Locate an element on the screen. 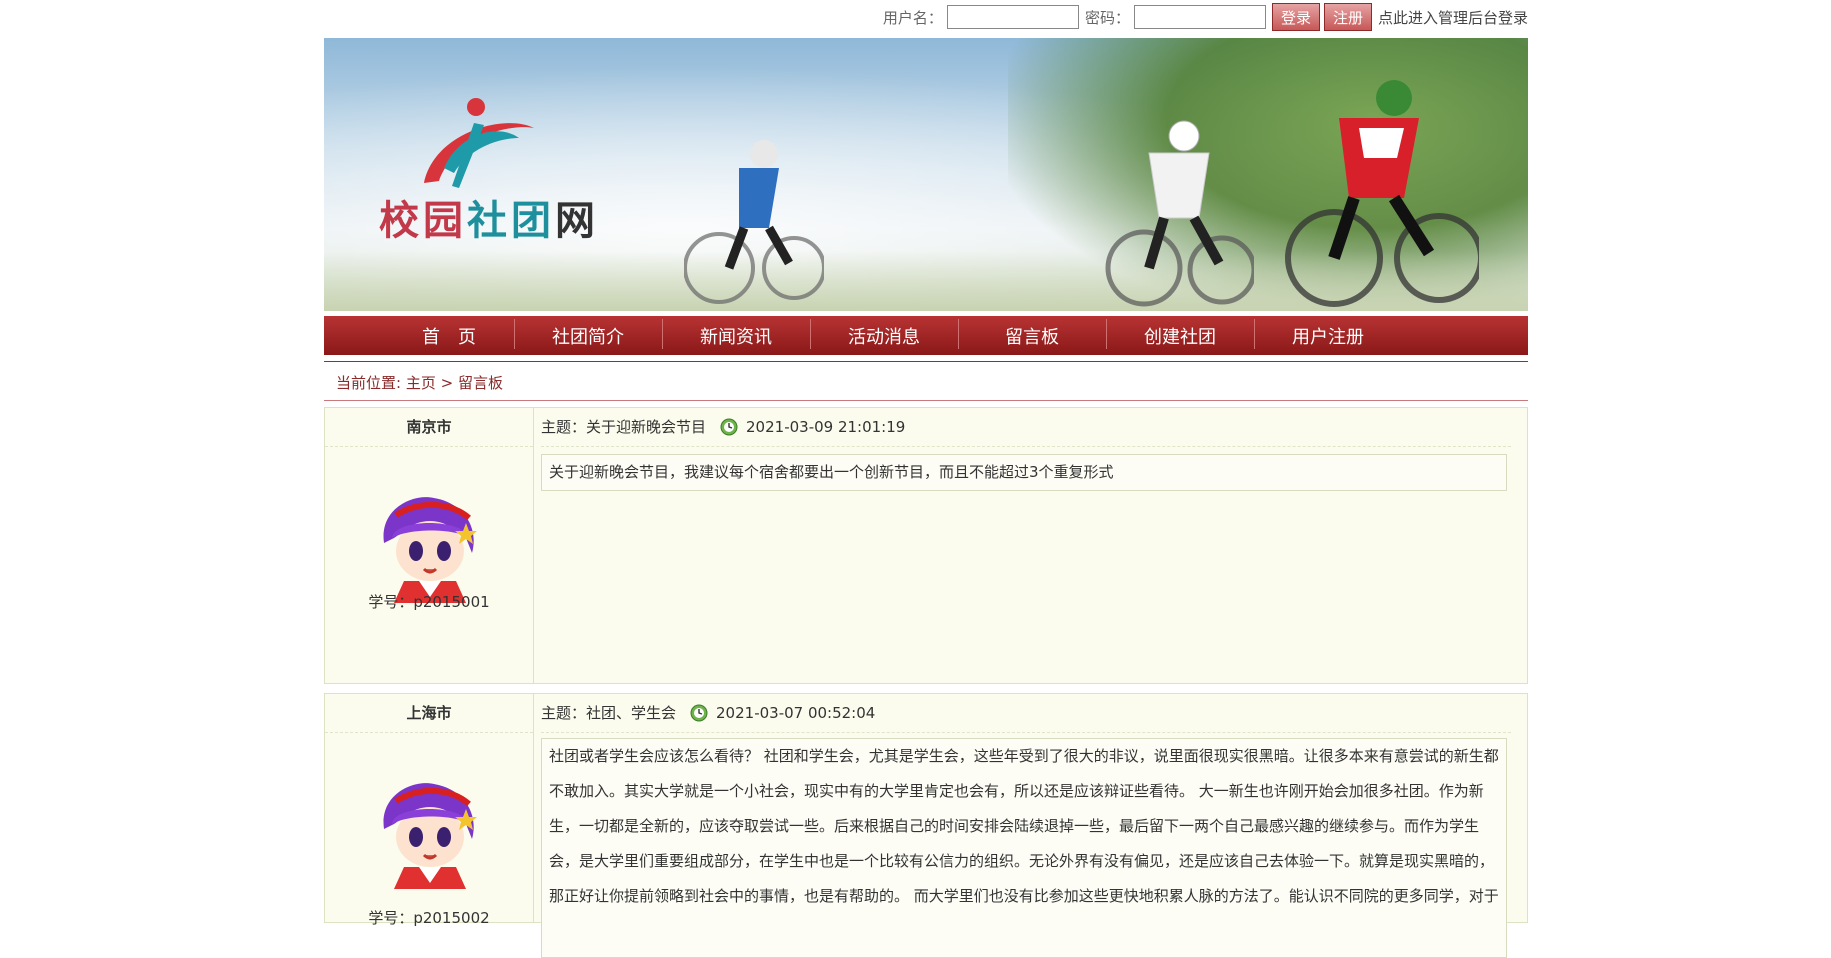 This screenshot has width=1831, height=958. message-author-student-id: 学号：p2015002 is located at coordinates (429, 918).